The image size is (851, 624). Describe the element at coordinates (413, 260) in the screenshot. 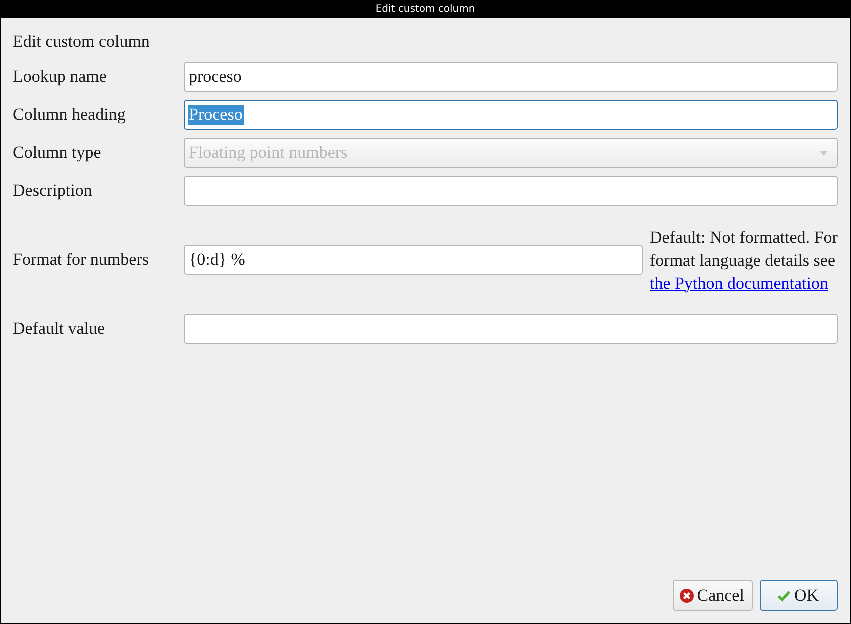

I see `input-field: {0:d} %` at that location.